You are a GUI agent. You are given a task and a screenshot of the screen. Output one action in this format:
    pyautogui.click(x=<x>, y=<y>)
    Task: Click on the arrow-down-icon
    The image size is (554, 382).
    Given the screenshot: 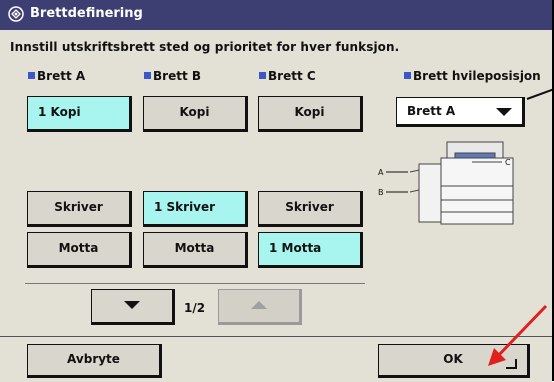 What is the action you would take?
    pyautogui.click(x=132, y=305)
    